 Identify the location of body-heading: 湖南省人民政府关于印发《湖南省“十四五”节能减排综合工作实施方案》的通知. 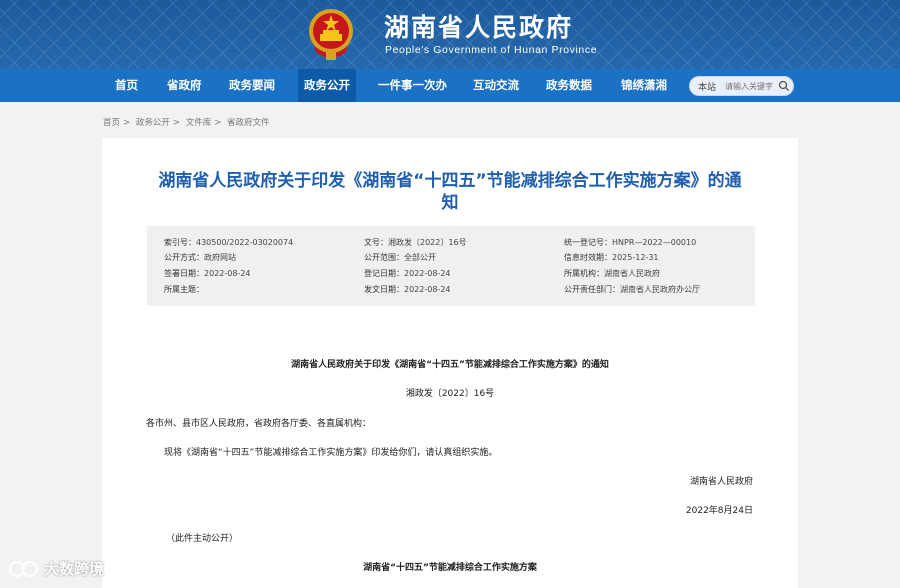
(450, 365).